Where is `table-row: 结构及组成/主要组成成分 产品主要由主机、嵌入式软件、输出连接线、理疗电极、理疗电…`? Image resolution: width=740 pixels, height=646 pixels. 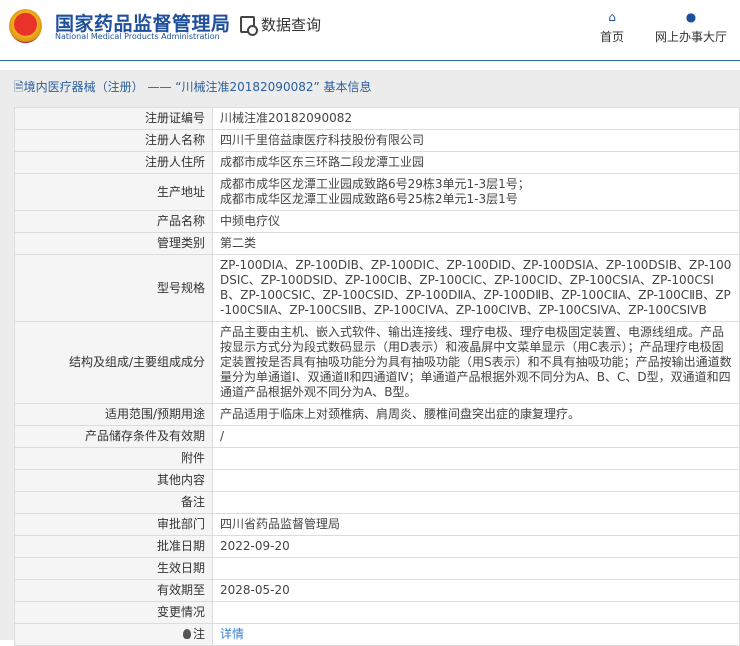 table-row: 结构及组成/主要组成成分 产品主要由主机、嵌入式软件、输出连接线、理疗电极、理疗电… is located at coordinates (377, 362).